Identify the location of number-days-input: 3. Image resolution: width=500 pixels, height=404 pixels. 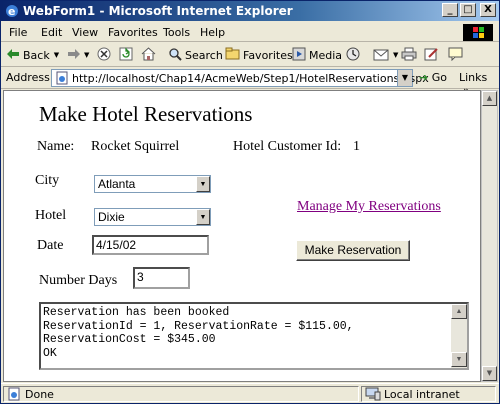
(161, 278).